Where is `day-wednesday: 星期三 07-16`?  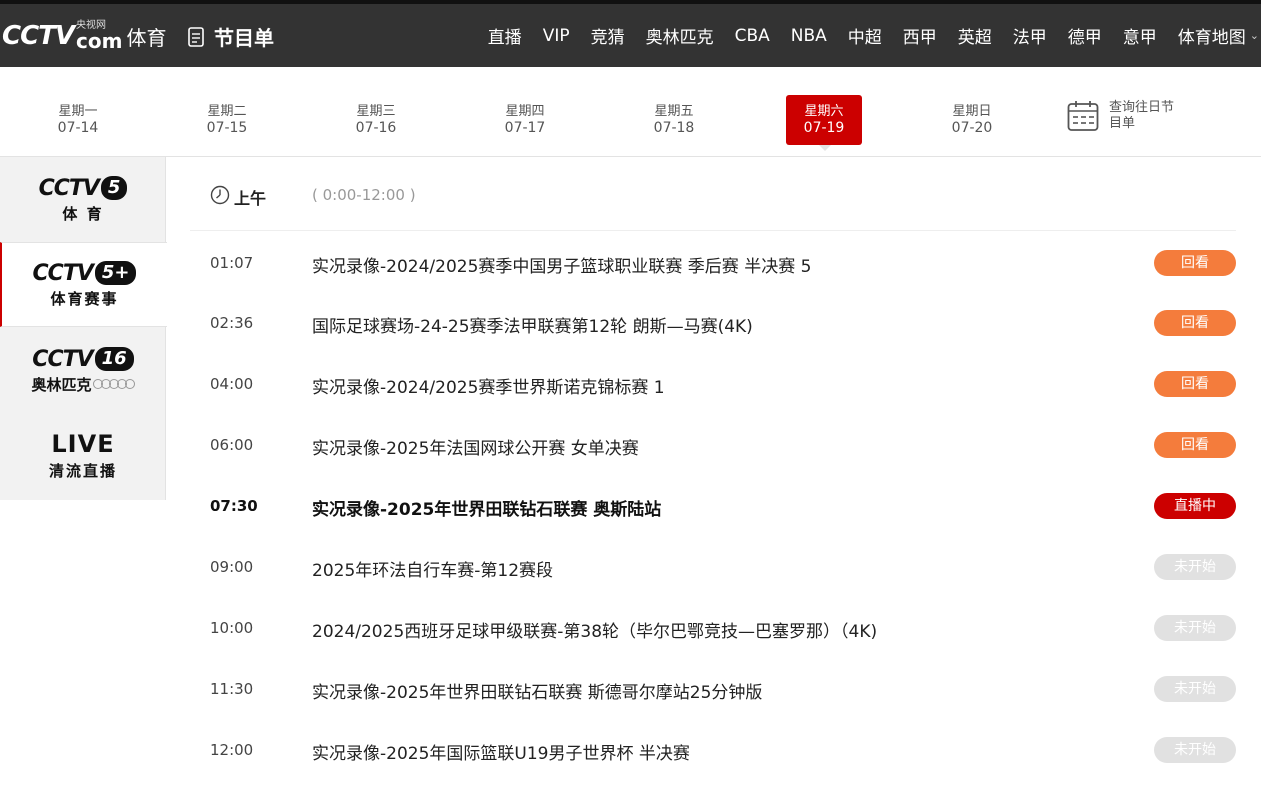
day-wednesday: 星期三 07-16 is located at coordinates (376, 120).